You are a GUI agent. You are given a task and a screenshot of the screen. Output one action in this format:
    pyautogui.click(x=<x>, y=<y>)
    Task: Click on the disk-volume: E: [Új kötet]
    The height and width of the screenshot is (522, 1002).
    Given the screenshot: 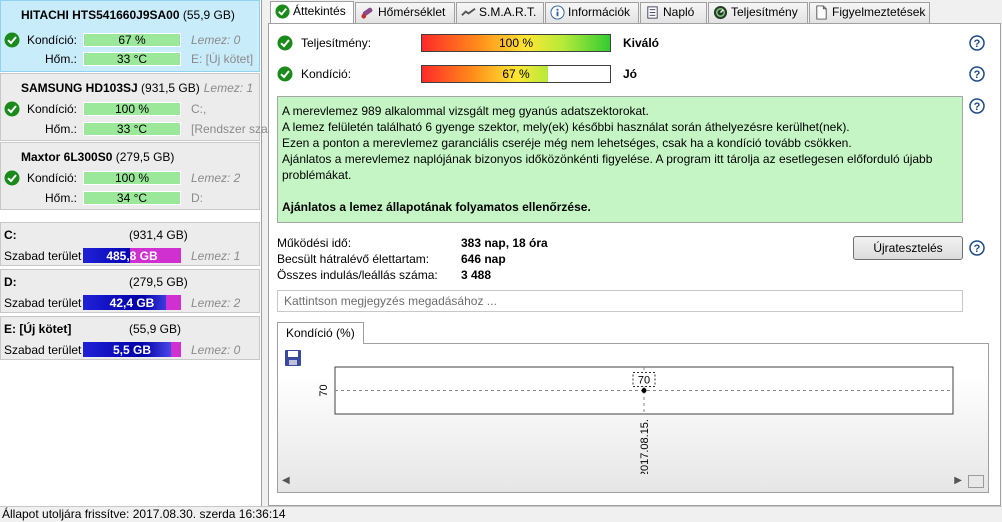 What is the action you would take?
    pyautogui.click(x=222, y=59)
    